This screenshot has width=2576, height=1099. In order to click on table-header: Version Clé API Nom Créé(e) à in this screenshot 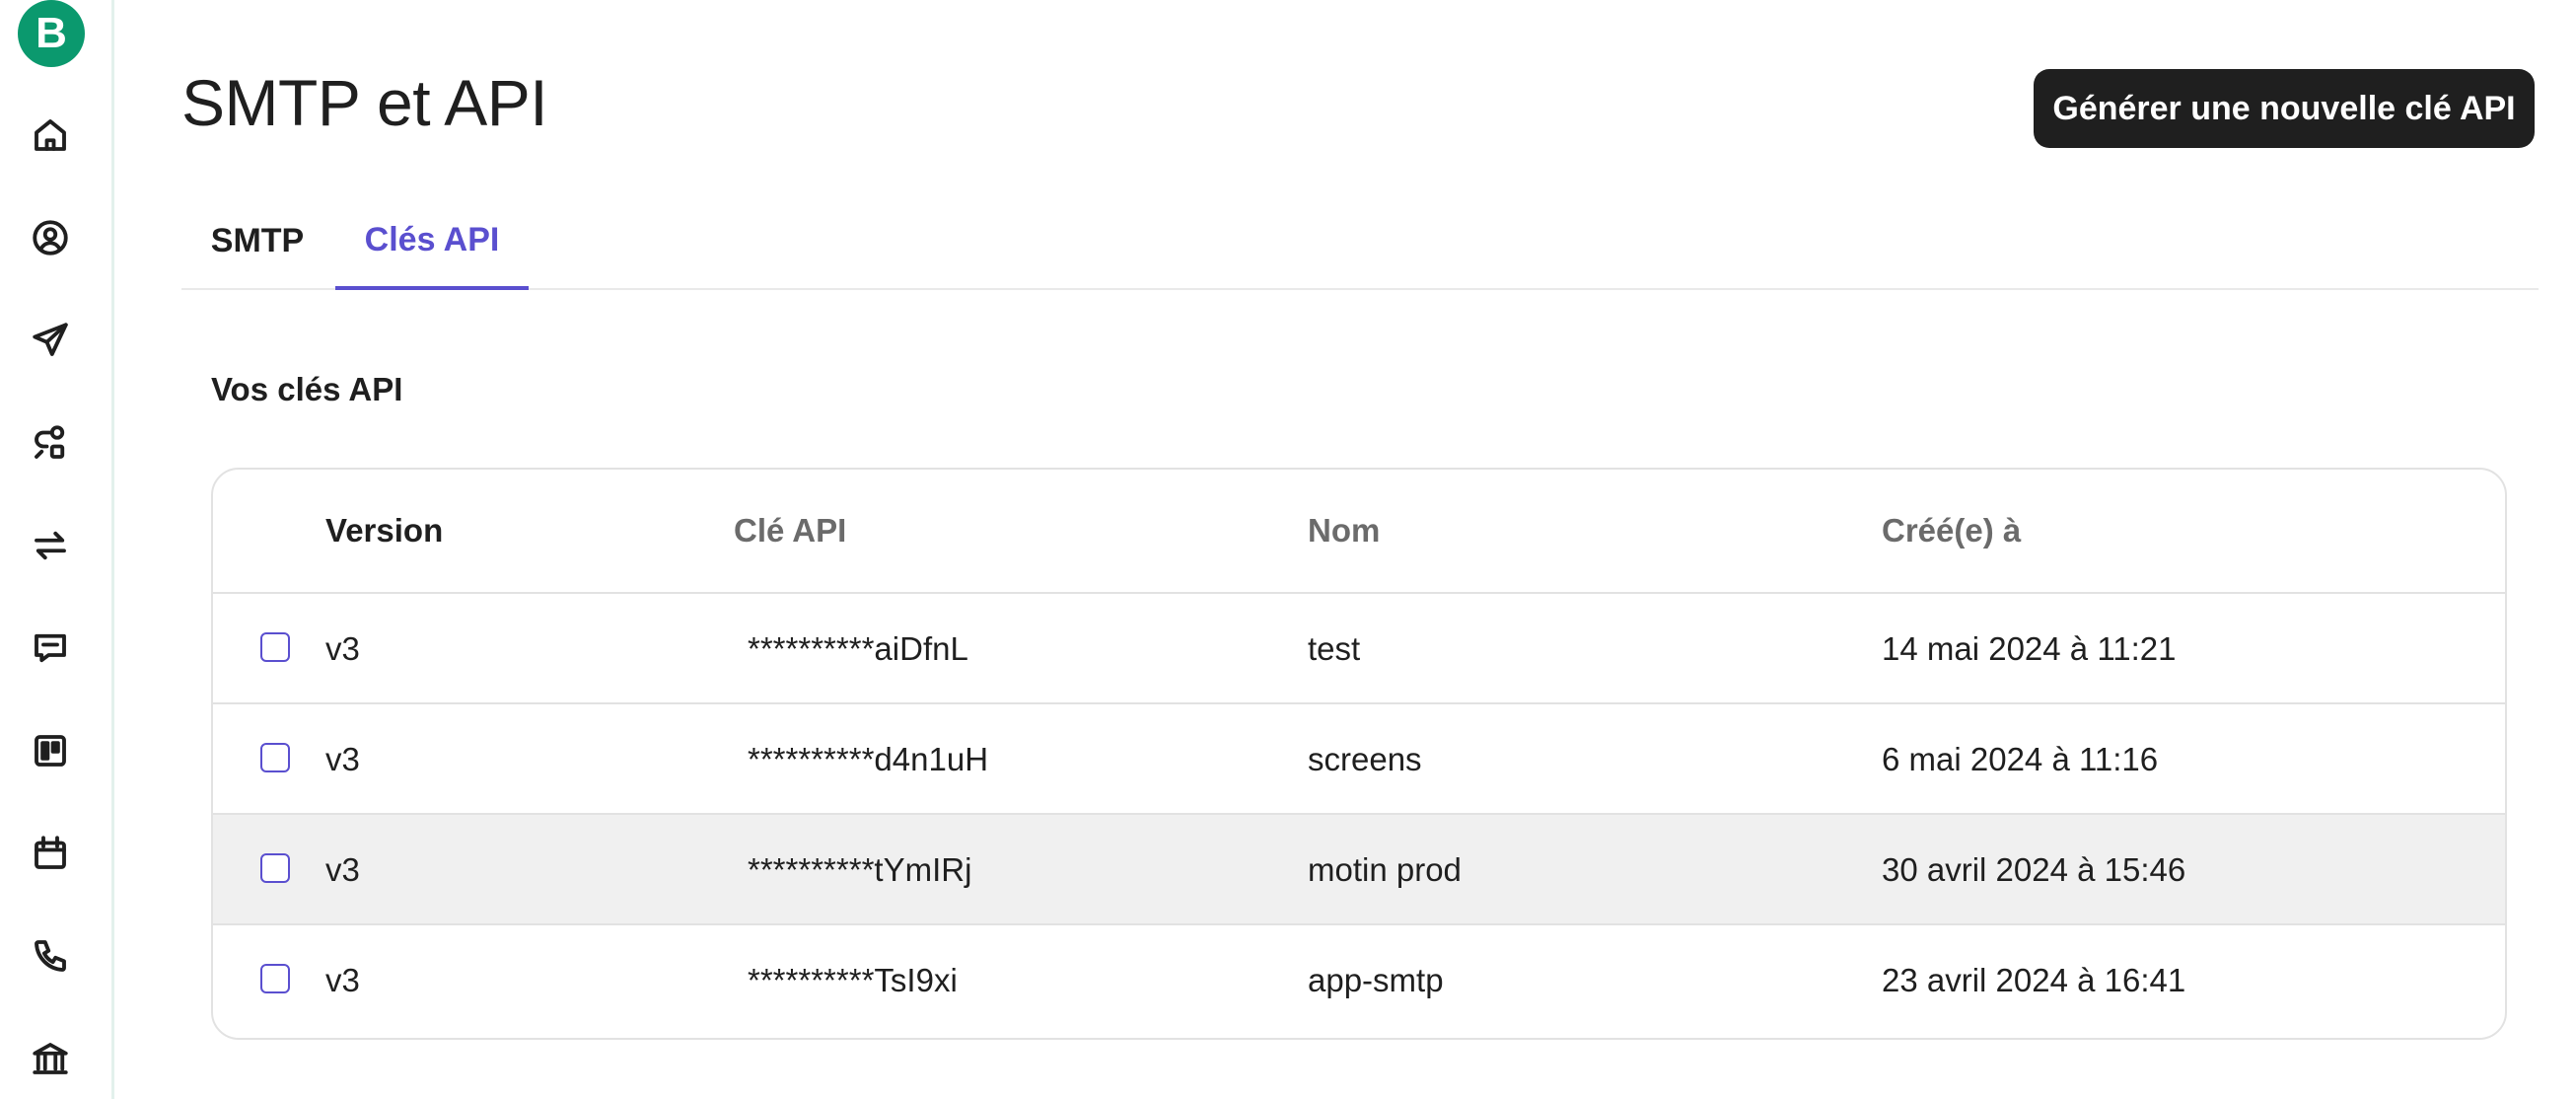, I will do `click(1359, 532)`.